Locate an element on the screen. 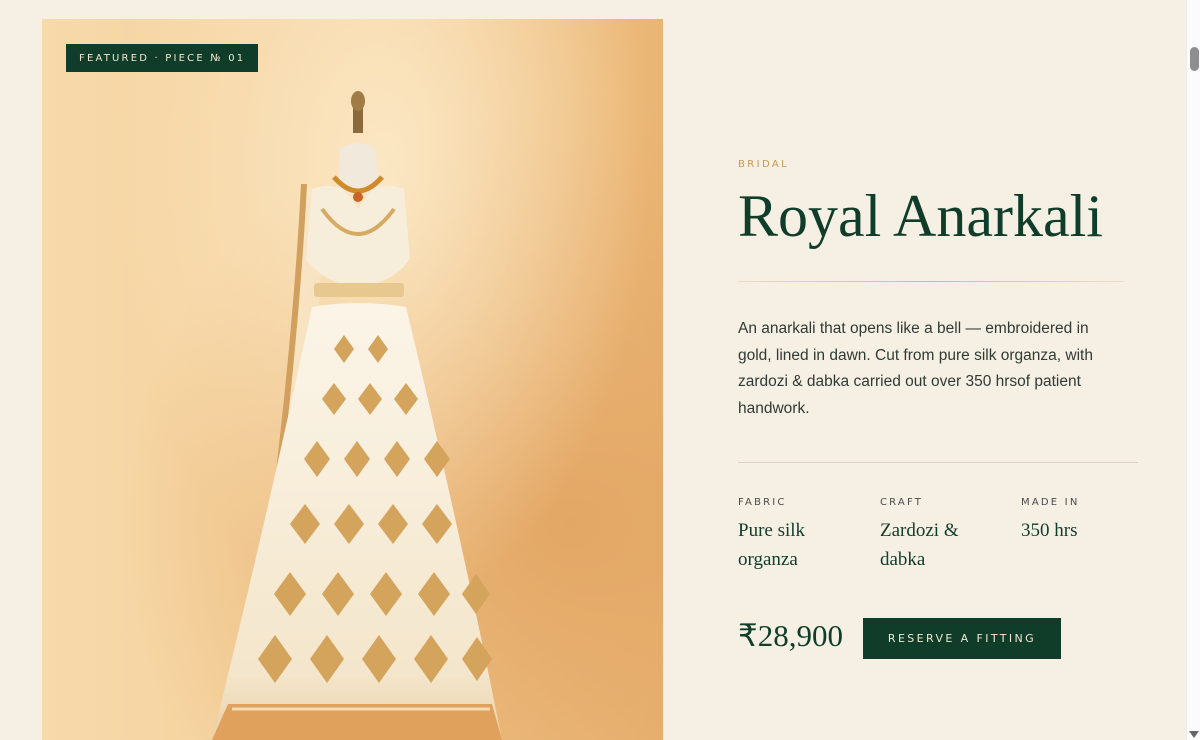  spec-label: CRAFT is located at coordinates (902, 502).